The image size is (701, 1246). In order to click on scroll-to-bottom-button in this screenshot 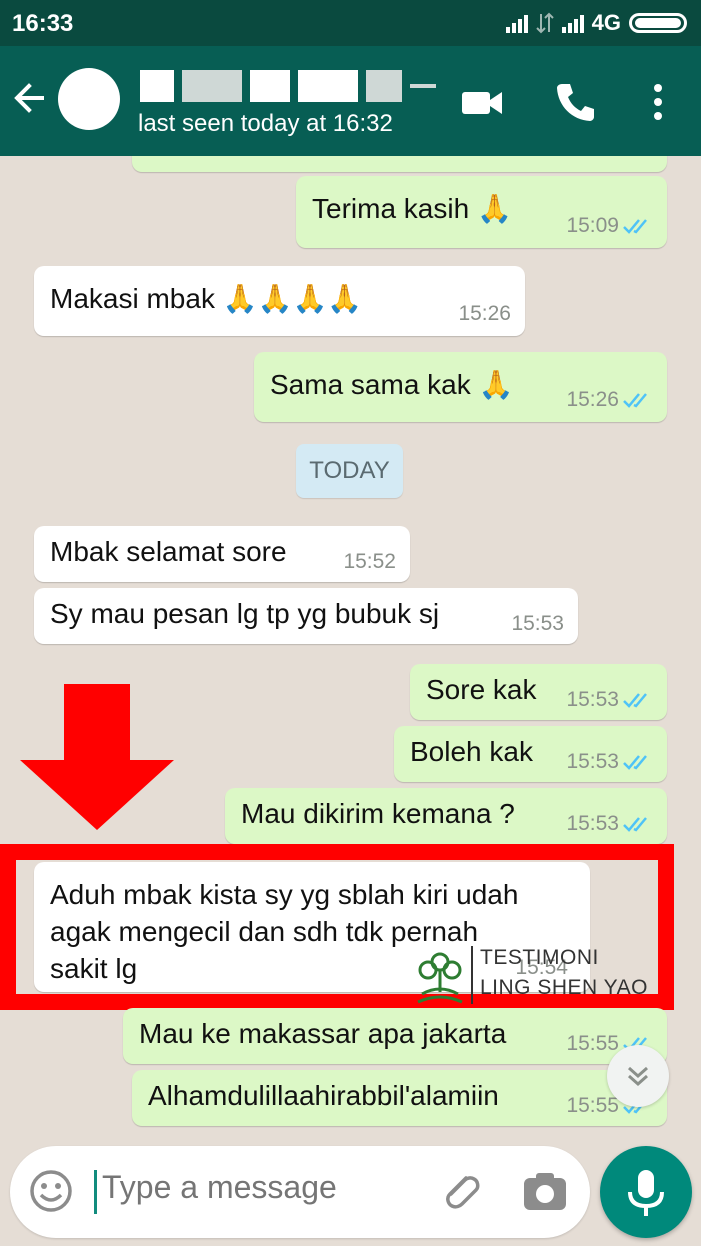, I will do `click(638, 1076)`.